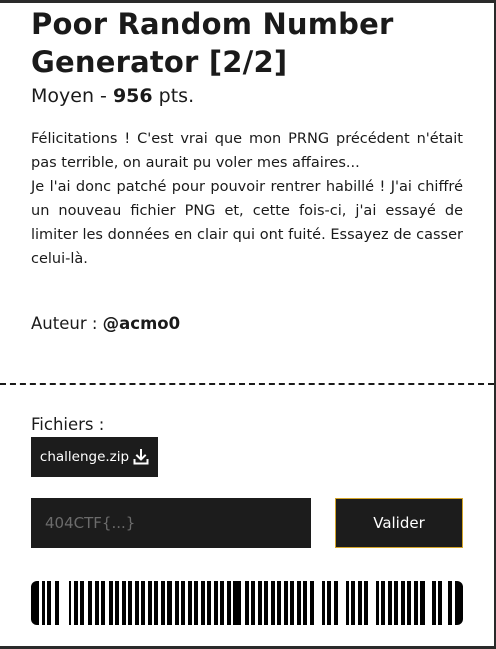  Describe the element at coordinates (64, 323) in the screenshot. I see `author-label: Auteur :` at that location.